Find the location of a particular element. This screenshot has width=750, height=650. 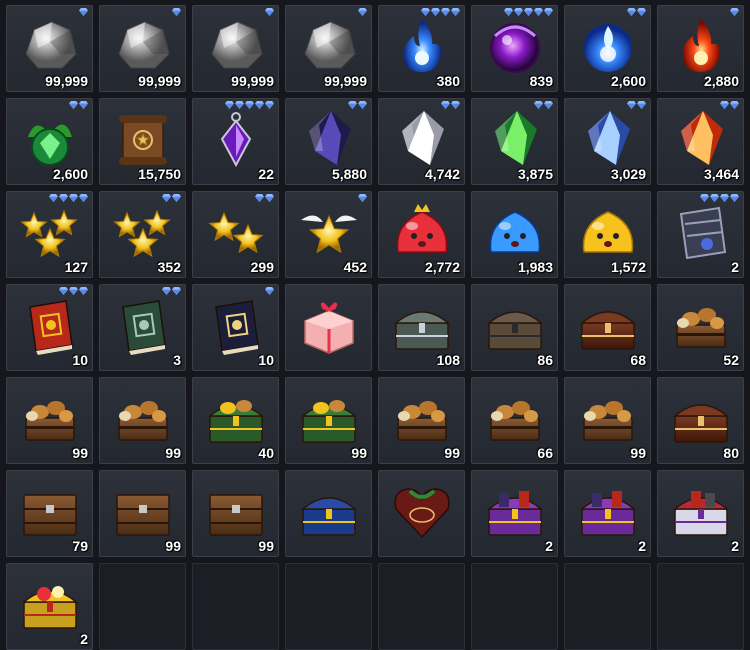

blue-slime-icon is located at coordinates (515, 231).